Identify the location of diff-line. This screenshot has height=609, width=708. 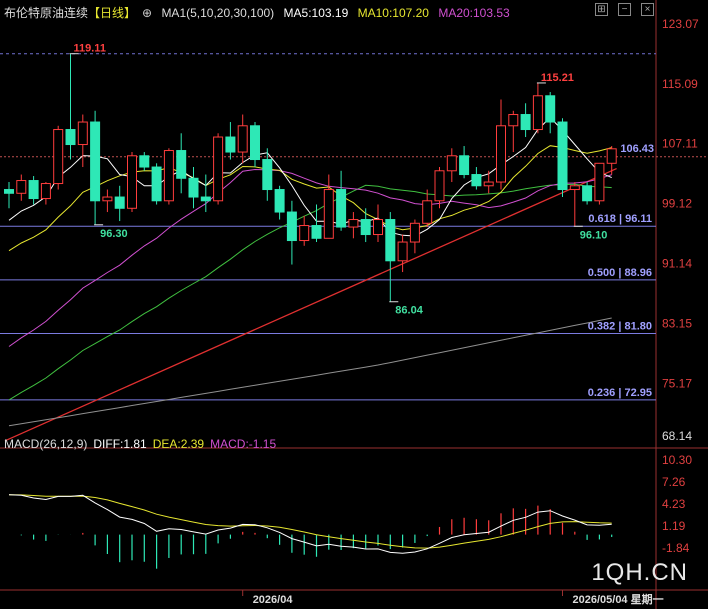
(310, 524).